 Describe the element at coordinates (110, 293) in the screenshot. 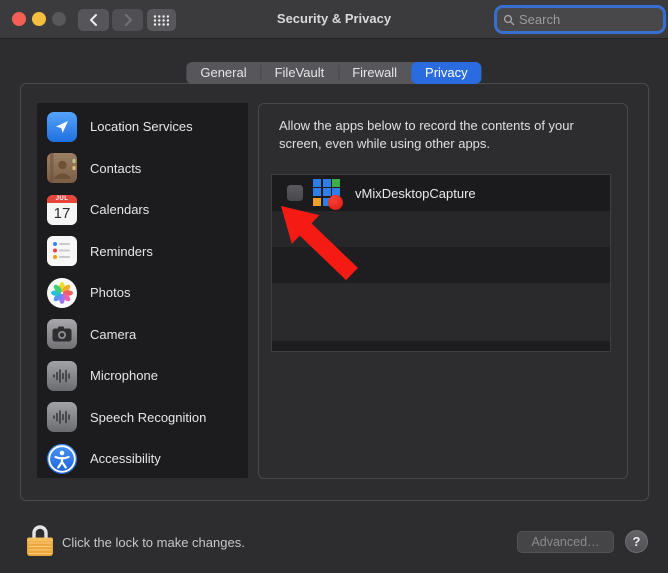

I see `sidebar-item-label: Photos` at that location.